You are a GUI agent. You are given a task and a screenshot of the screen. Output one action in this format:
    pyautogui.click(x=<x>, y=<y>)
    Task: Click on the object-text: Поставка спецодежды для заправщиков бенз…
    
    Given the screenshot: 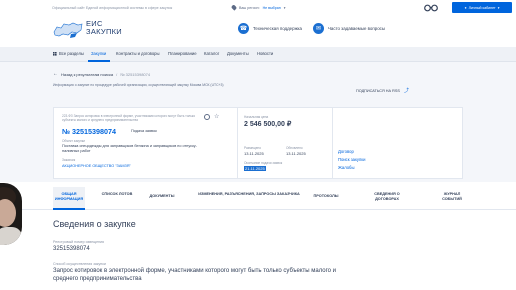 What is the action you would take?
    pyautogui.click(x=129, y=148)
    